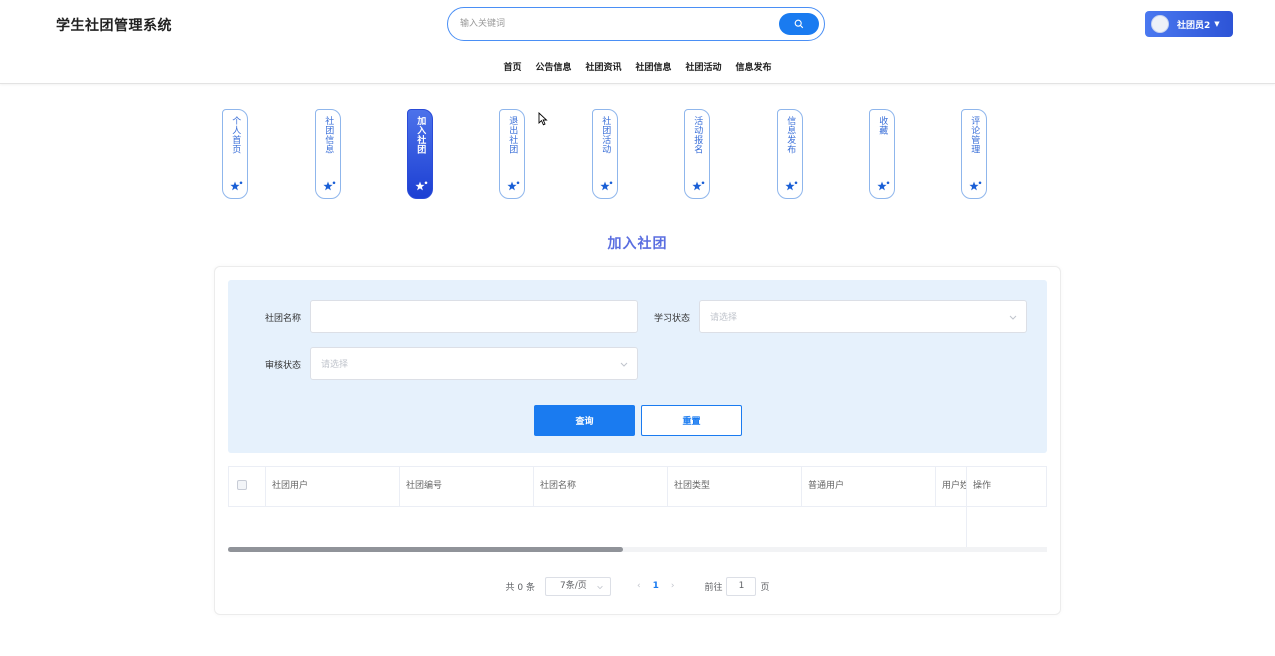 This screenshot has height=656, width=1275. I want to click on user-menu-button: 社团员2 ▼, so click(1189, 24).